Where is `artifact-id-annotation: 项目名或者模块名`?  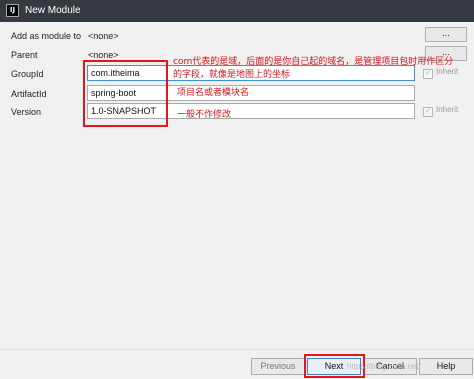
artifact-id-annotation: 项目名或者模块名 is located at coordinates (213, 93).